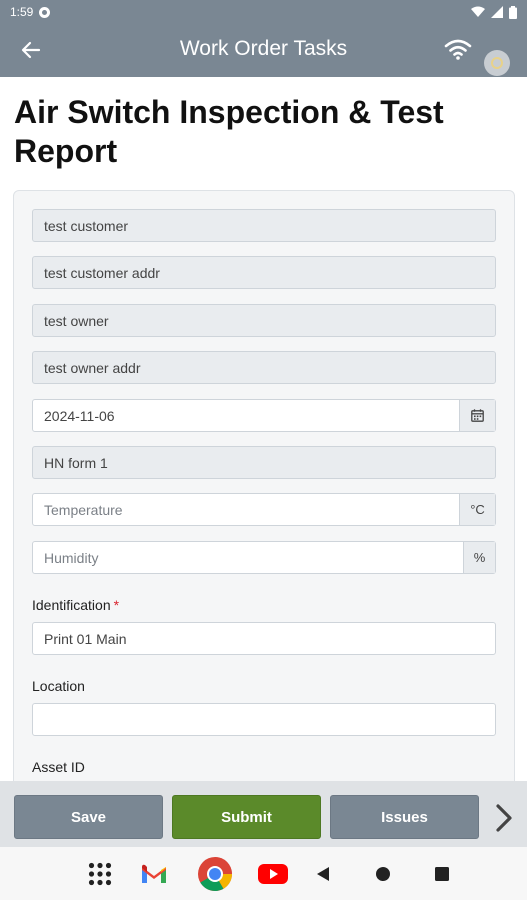 The width and height of the screenshot is (527, 900). I want to click on customer-field: test customer, so click(264, 225).